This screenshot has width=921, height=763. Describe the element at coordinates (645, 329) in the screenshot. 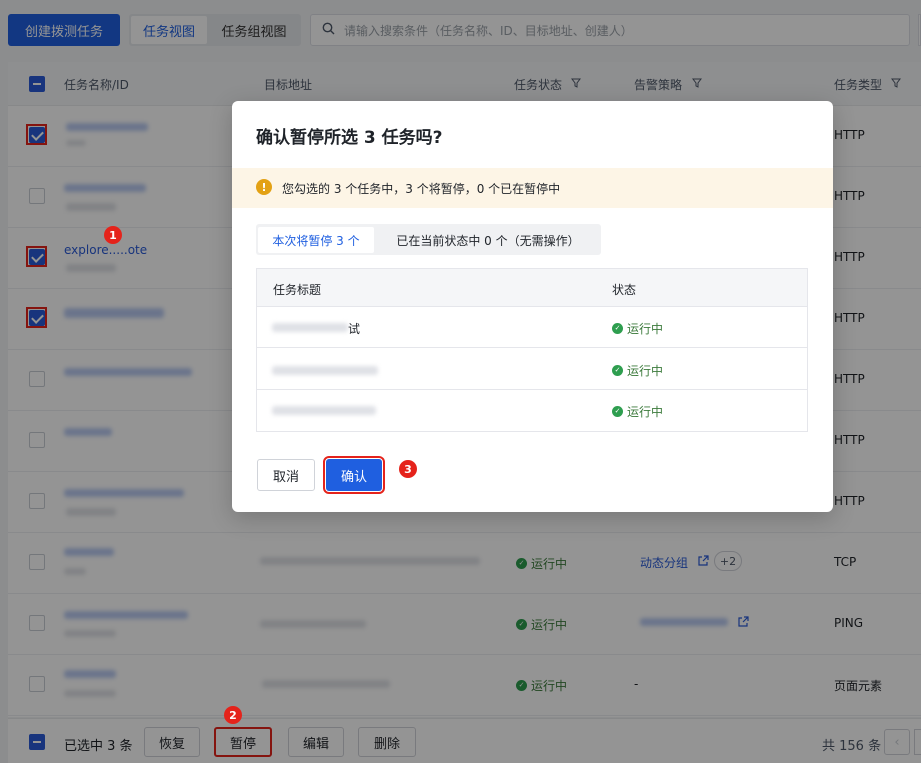

I see `dialog-row-1-status-text: 运行中` at that location.